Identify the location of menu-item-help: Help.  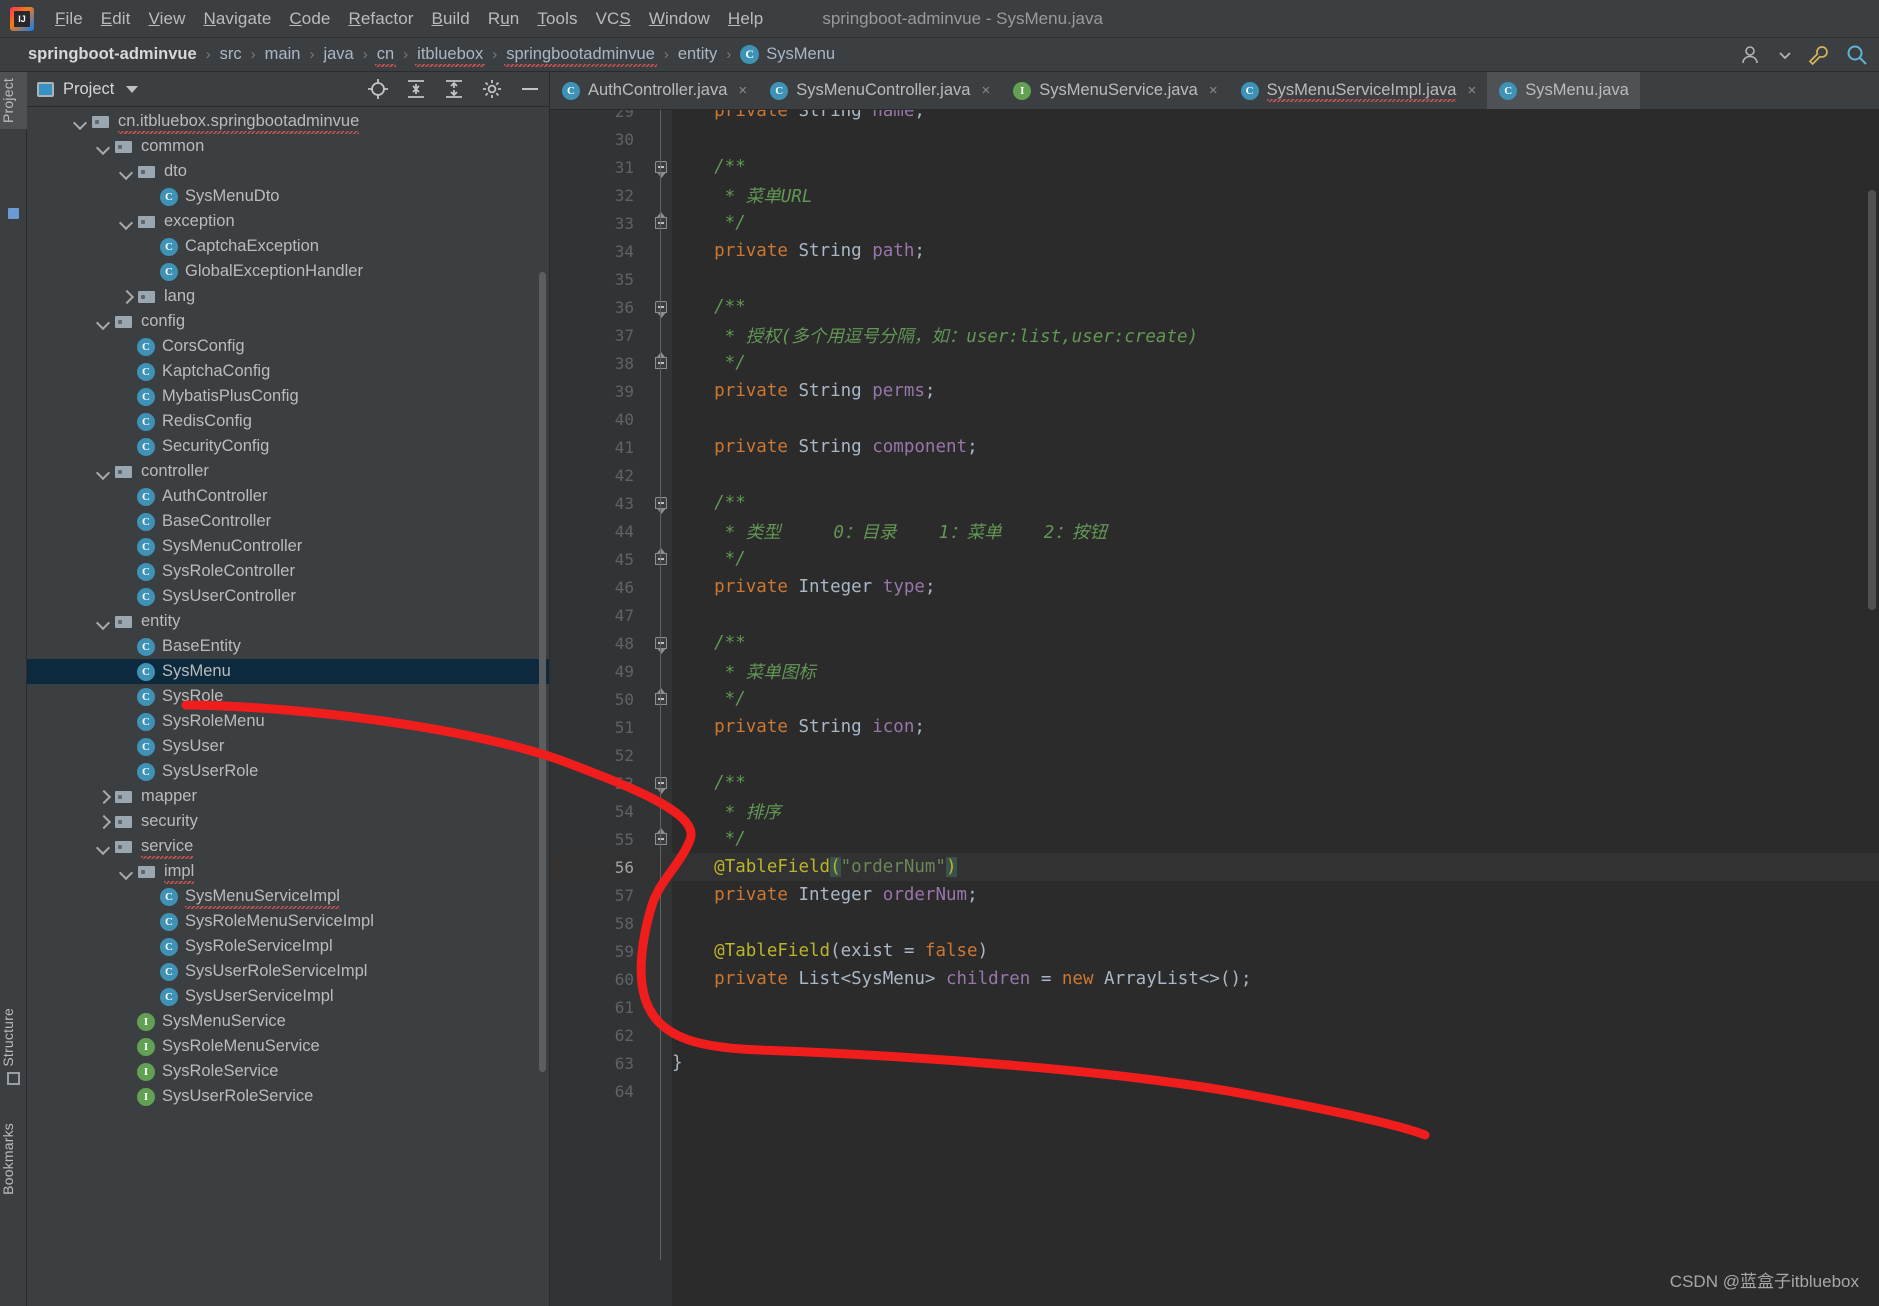
(745, 19).